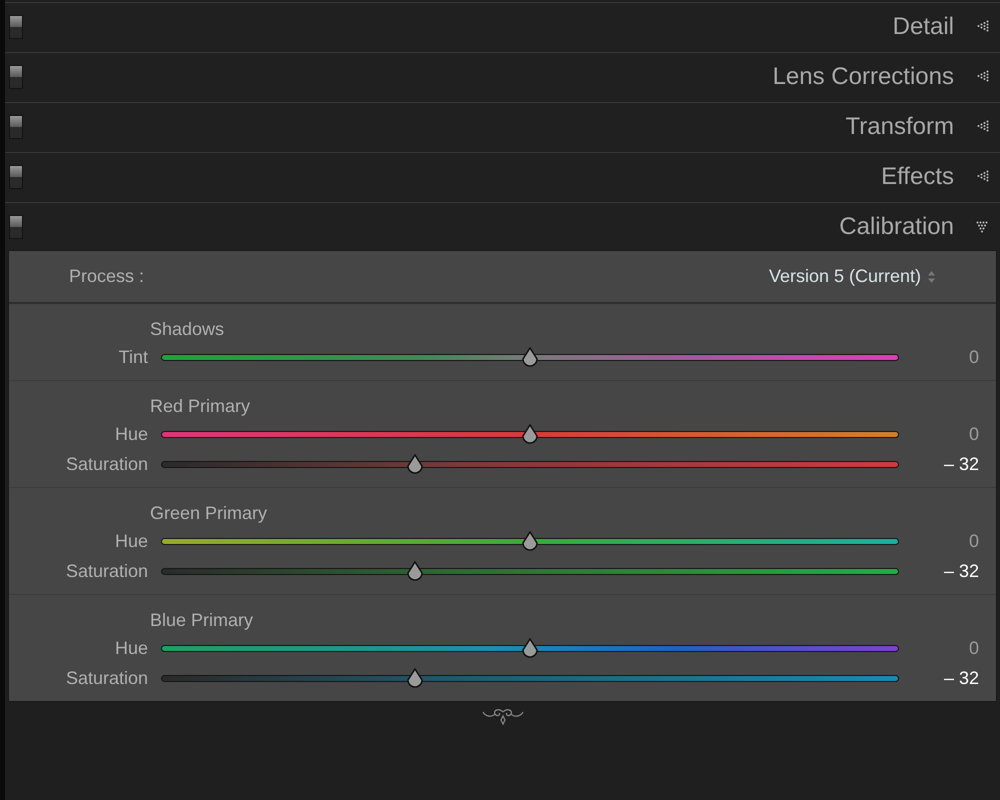 Image resolution: width=1000 pixels, height=800 pixels. What do you see at coordinates (931, 277) in the screenshot?
I see `up-down-caret-icon` at bounding box center [931, 277].